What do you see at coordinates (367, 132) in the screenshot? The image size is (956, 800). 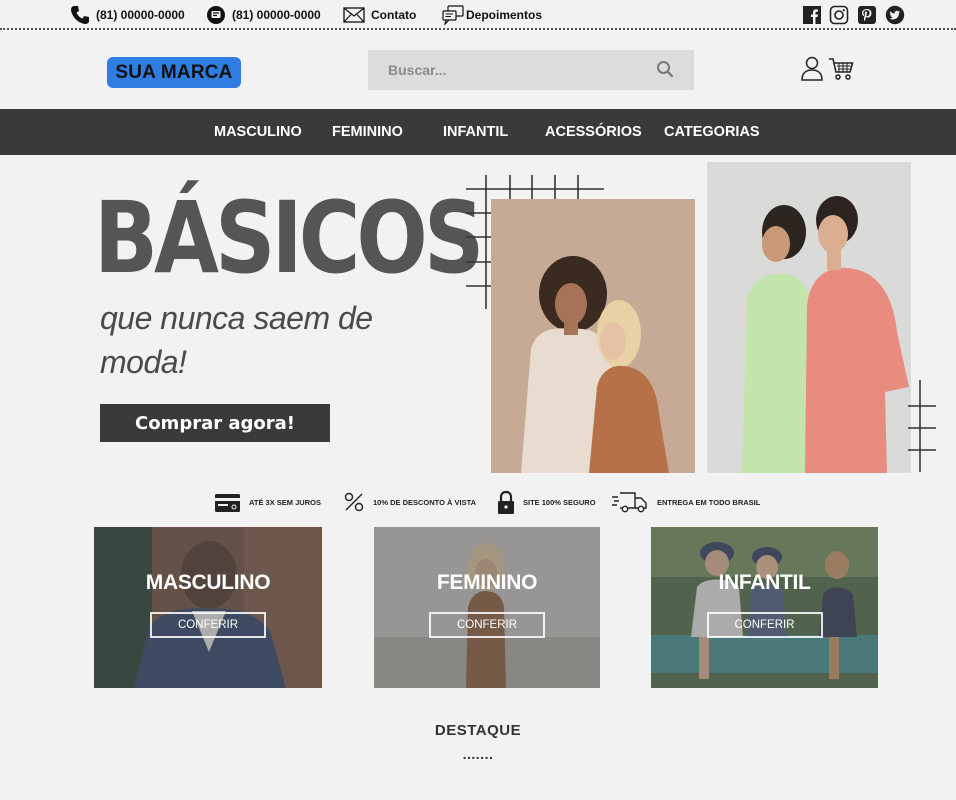 I see `nav-item-feminino: FEMININO` at bounding box center [367, 132].